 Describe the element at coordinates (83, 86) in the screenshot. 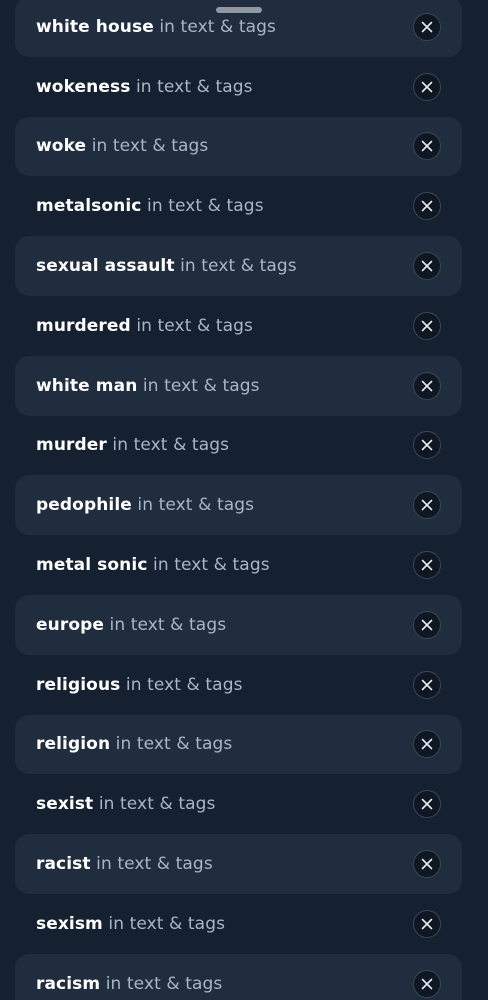

I see `muted-word-term: wokeness` at that location.